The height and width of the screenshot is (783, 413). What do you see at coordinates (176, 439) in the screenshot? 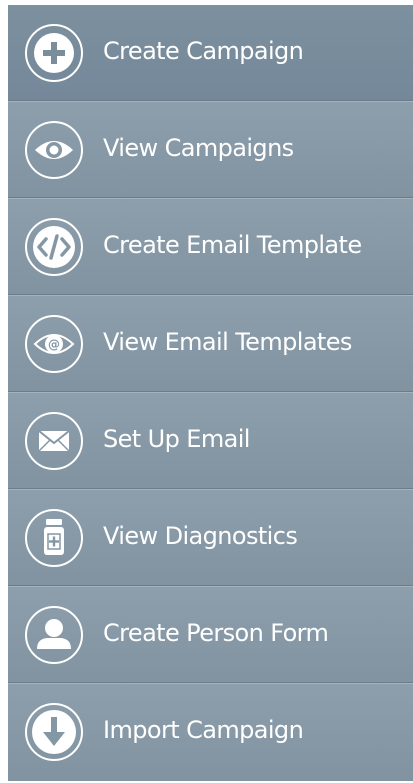
I see `menu-item-label: Set Up Email` at bounding box center [176, 439].